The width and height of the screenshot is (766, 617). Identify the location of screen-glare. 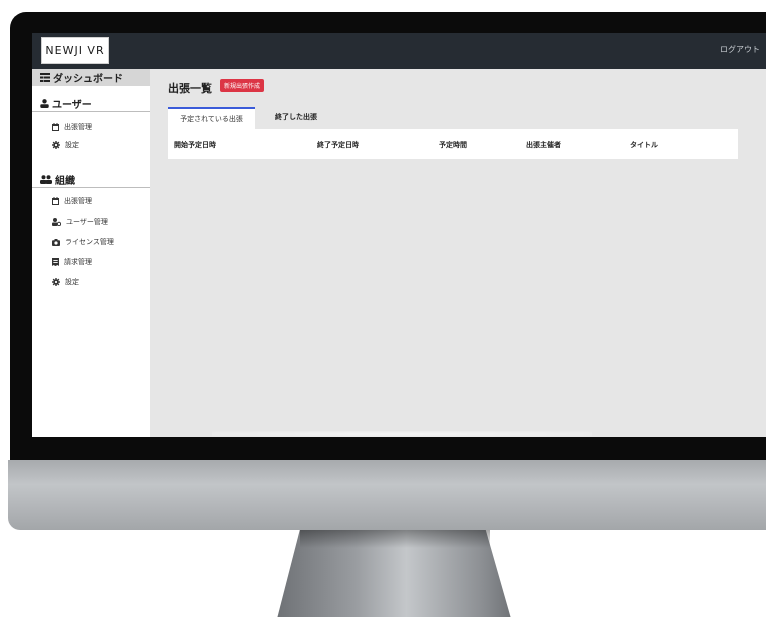
(402, 434).